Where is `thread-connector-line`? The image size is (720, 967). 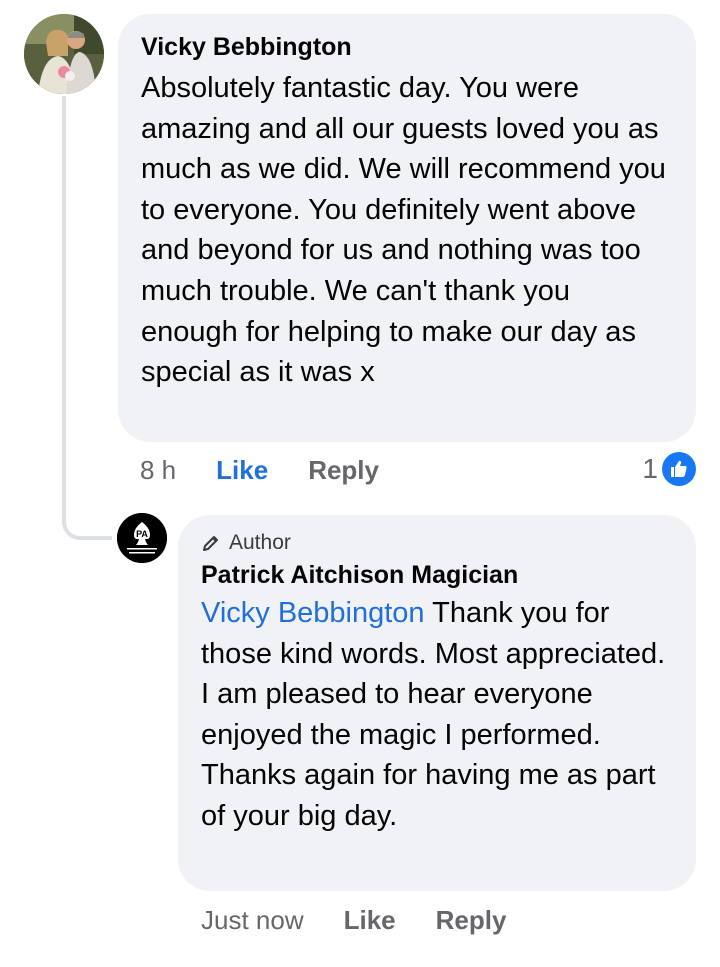 thread-connector-line is located at coordinates (64, 310).